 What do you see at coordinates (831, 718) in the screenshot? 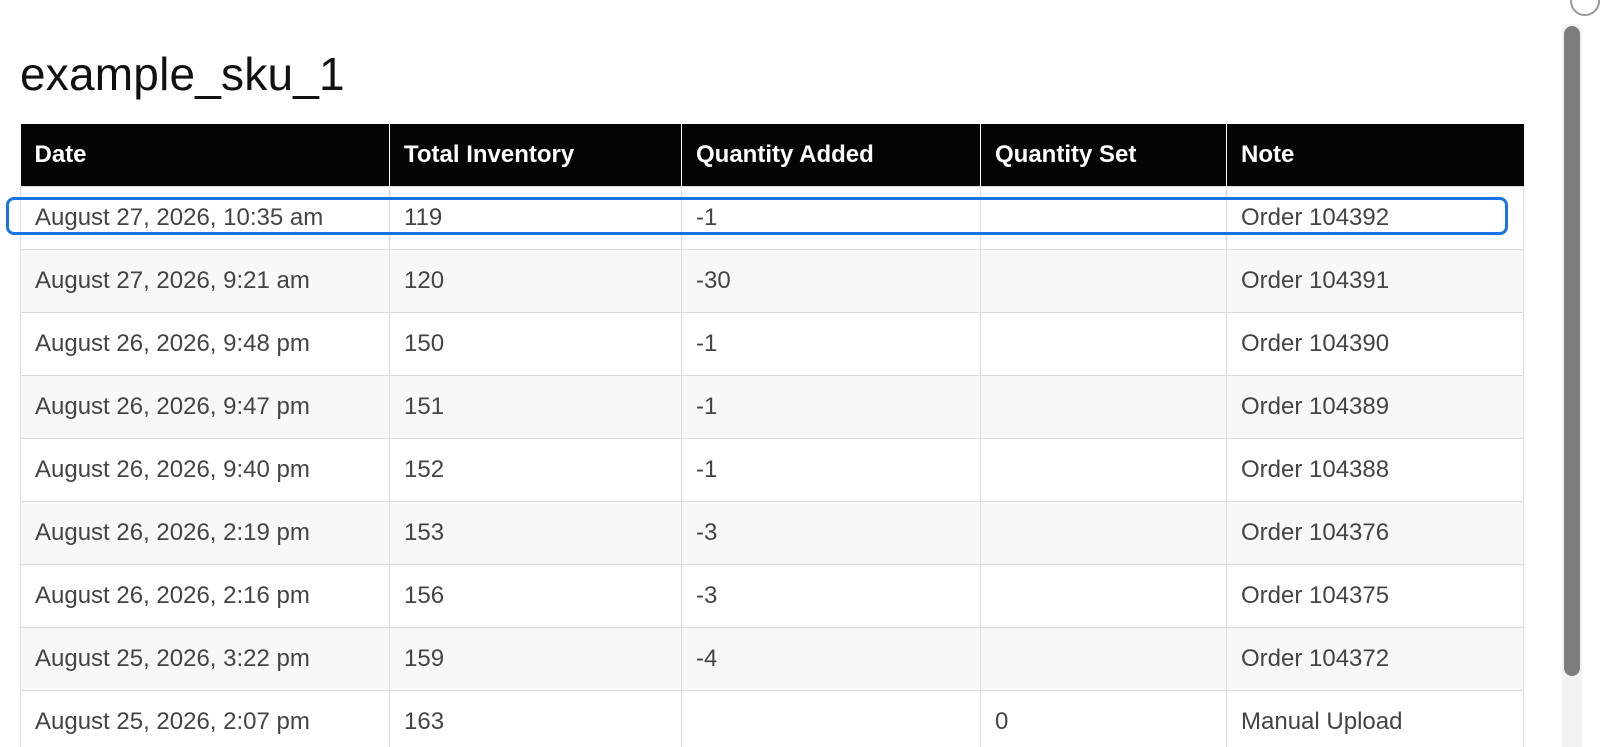
I see `cell-quantity-added` at bounding box center [831, 718].